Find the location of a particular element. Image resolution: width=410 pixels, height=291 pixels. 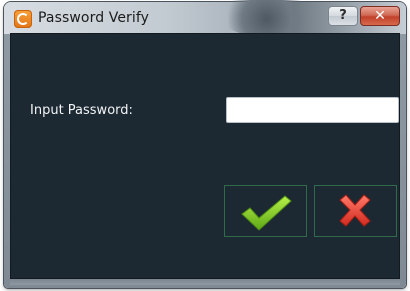

window-title: Password Verify is located at coordinates (94, 18).